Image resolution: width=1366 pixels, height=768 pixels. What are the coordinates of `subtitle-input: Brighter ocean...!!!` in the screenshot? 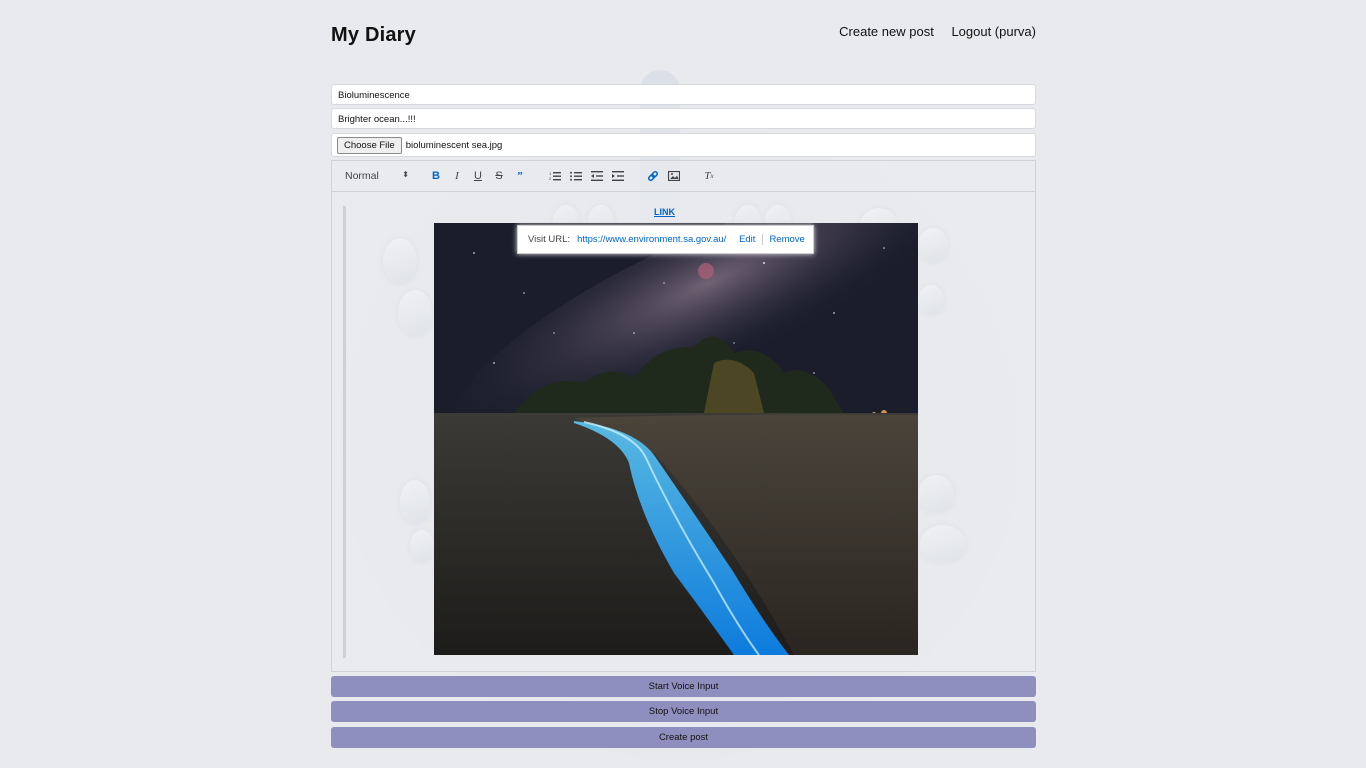 It's located at (683, 118).